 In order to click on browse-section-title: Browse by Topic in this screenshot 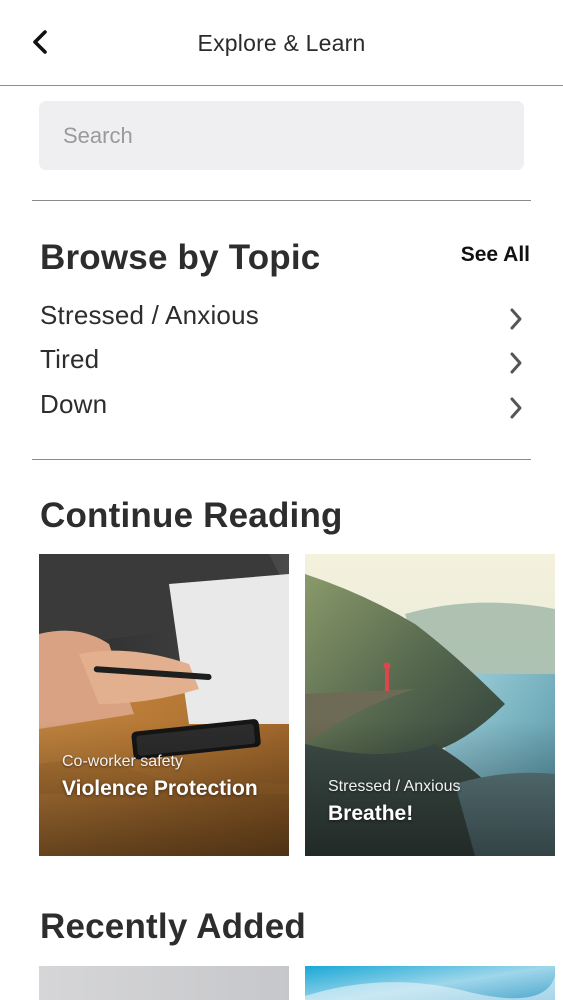, I will do `click(180, 257)`.